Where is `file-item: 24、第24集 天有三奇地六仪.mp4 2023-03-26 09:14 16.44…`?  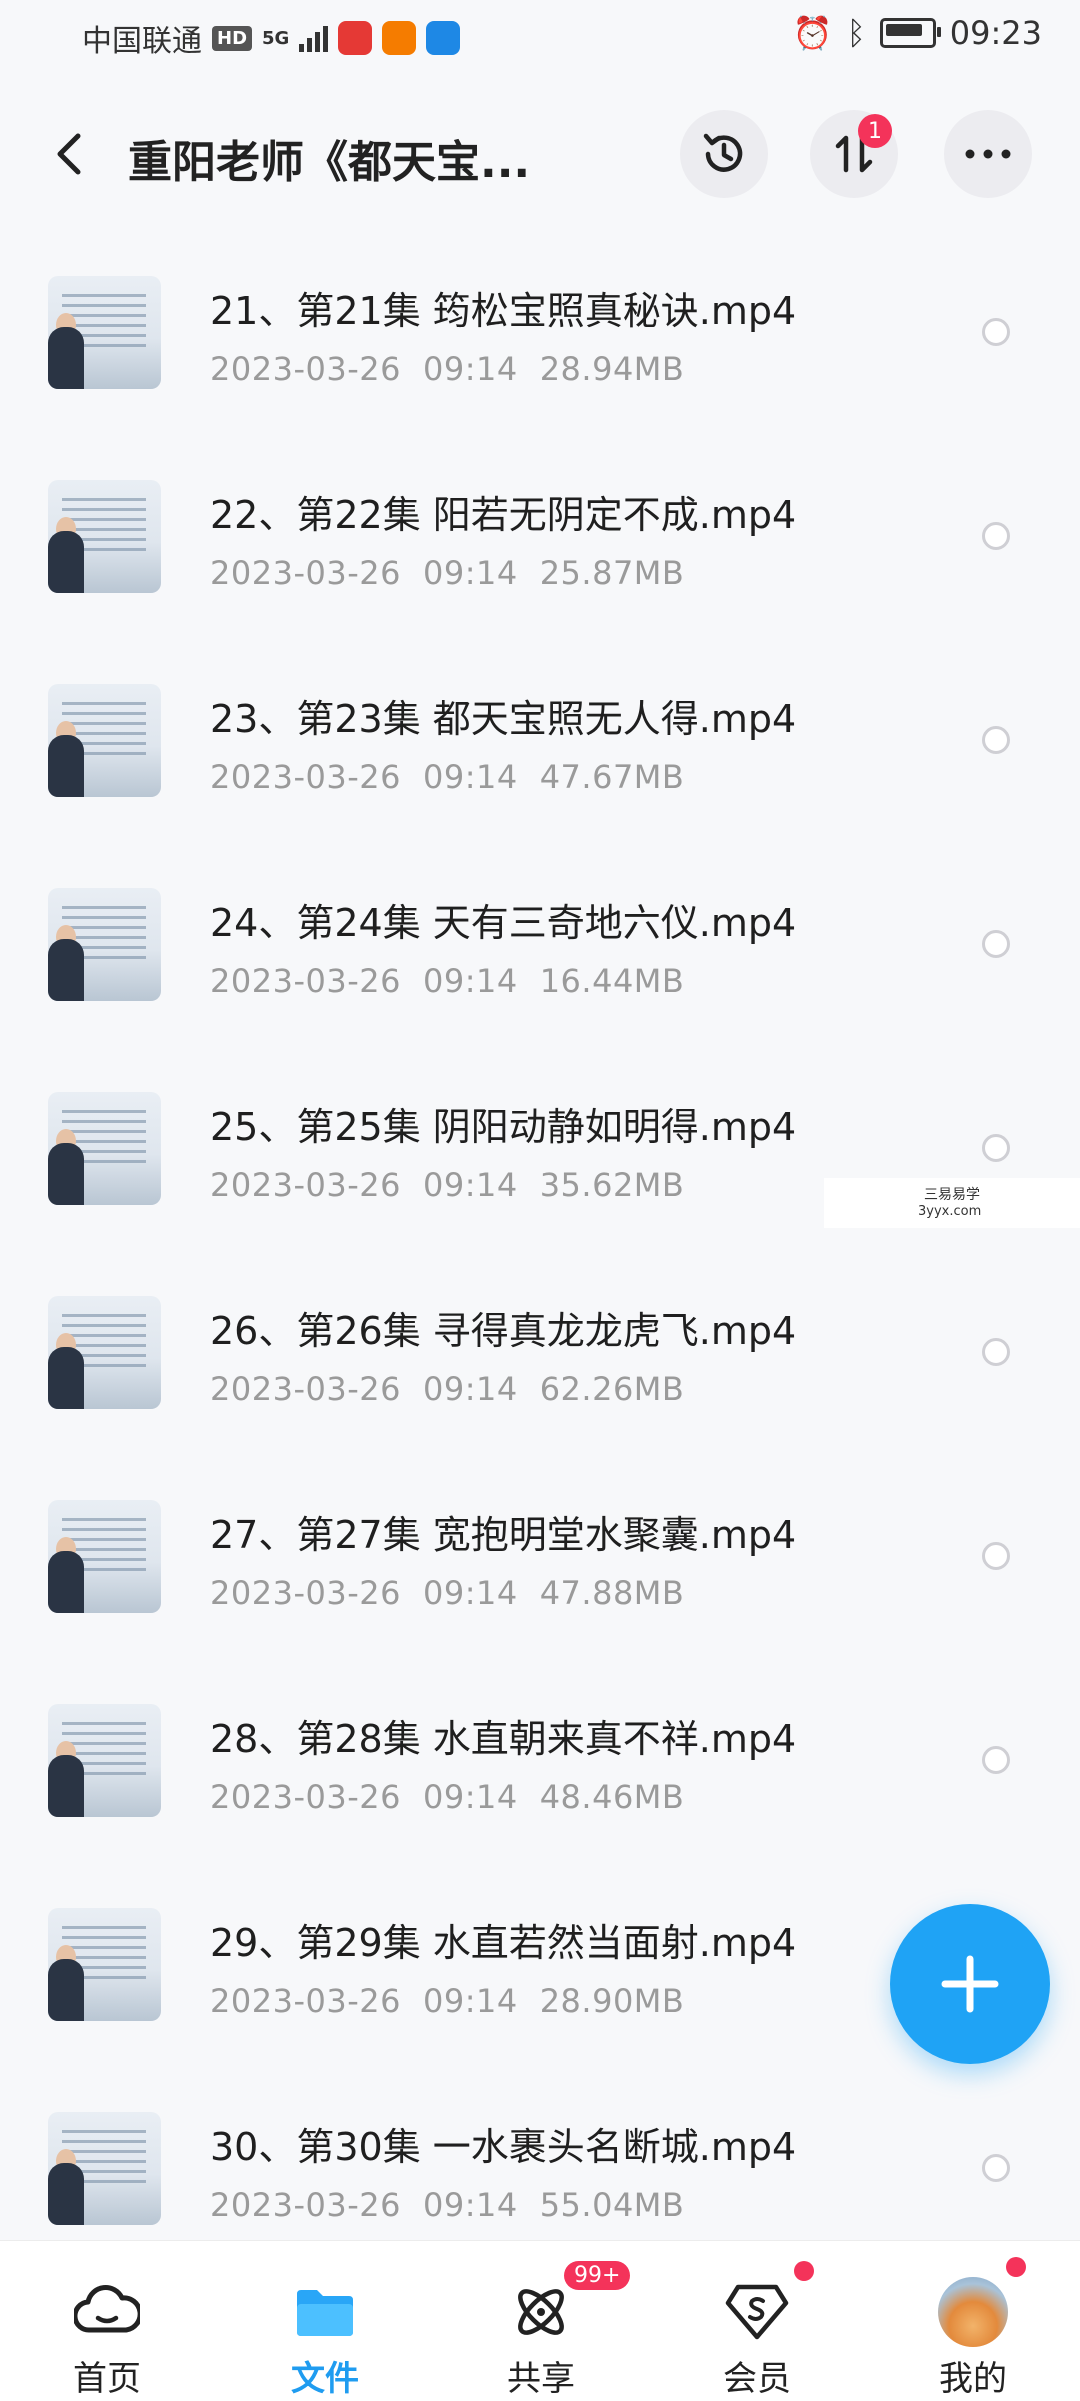 file-item: 24、第24集 天有三奇地六仪.mp4 2023-03-26 09:14 16.44… is located at coordinates (540, 964).